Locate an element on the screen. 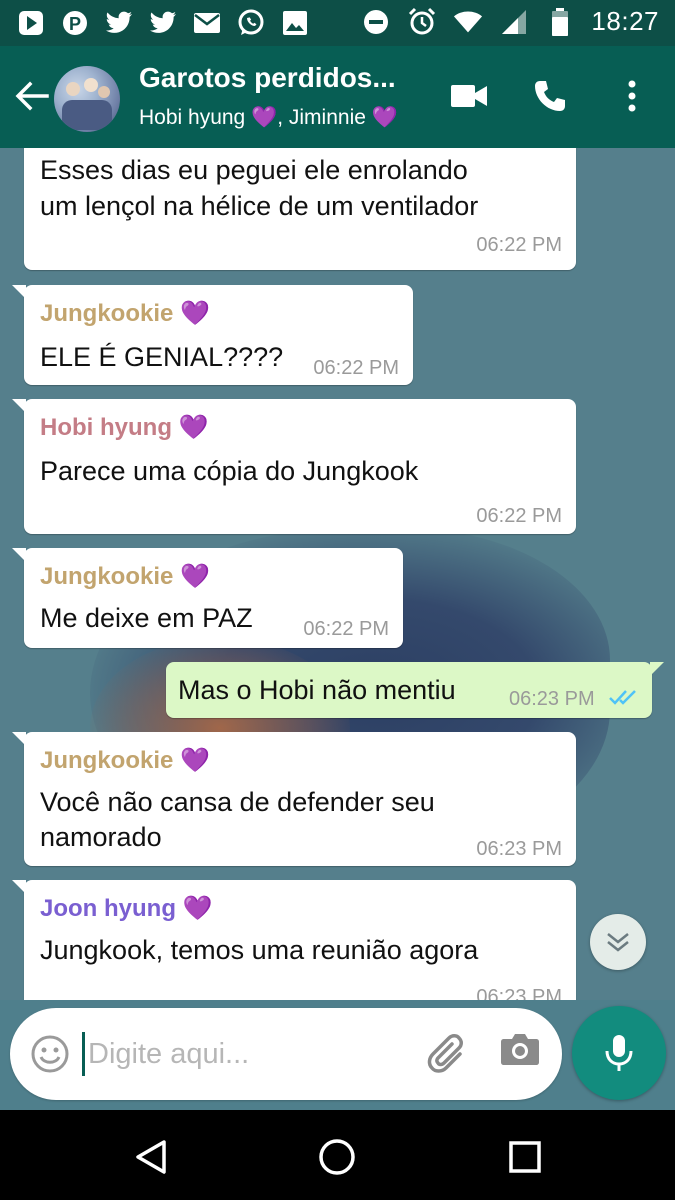 This screenshot has height=1200, width=675. system-navigation-bar is located at coordinates (337, 1155).